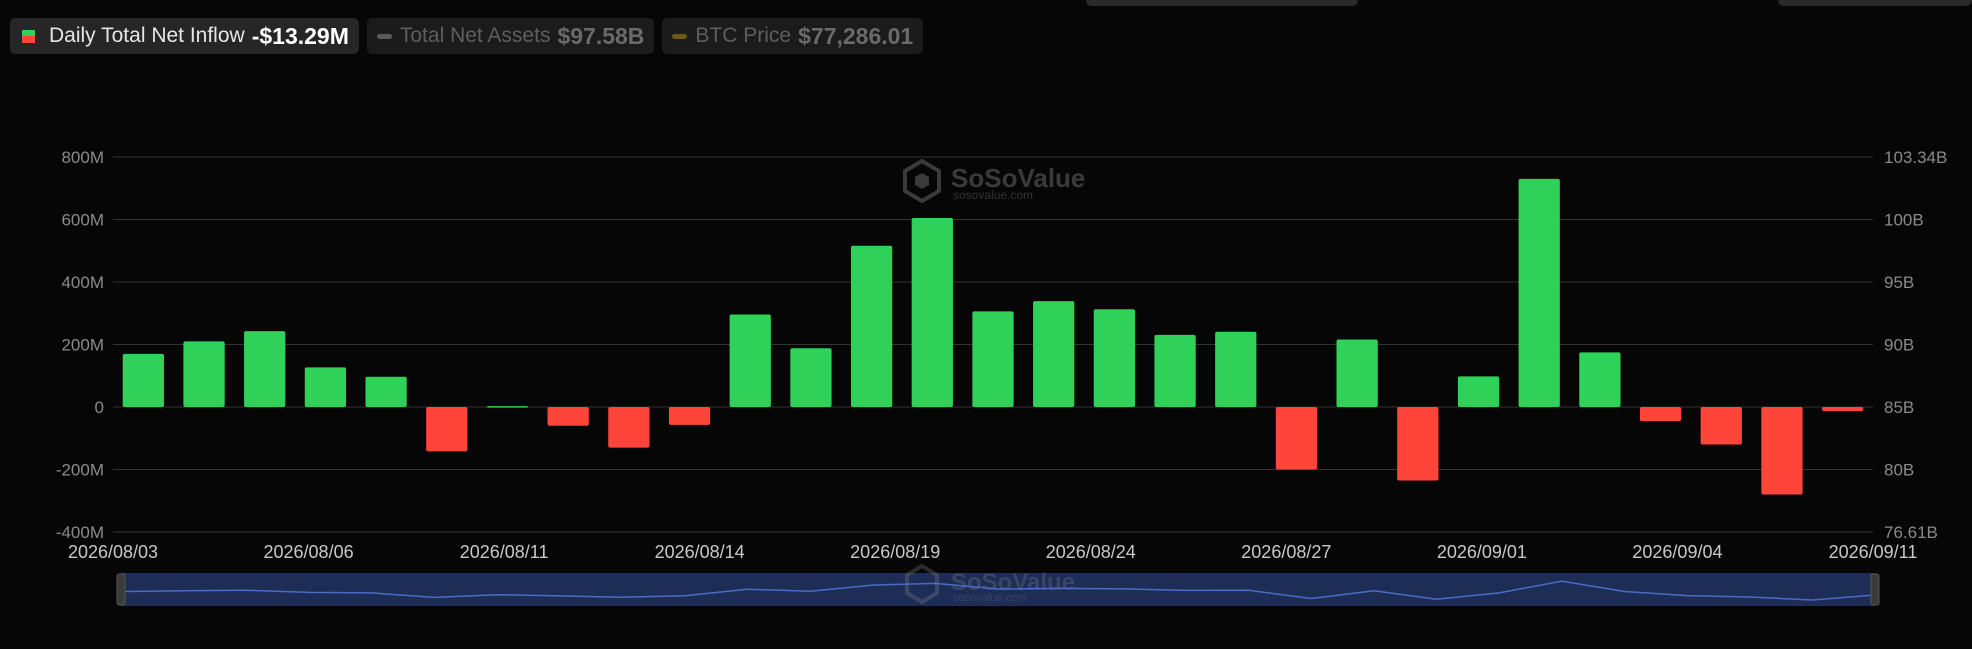  I want to click on navigator-right-handle, so click(1875, 589).